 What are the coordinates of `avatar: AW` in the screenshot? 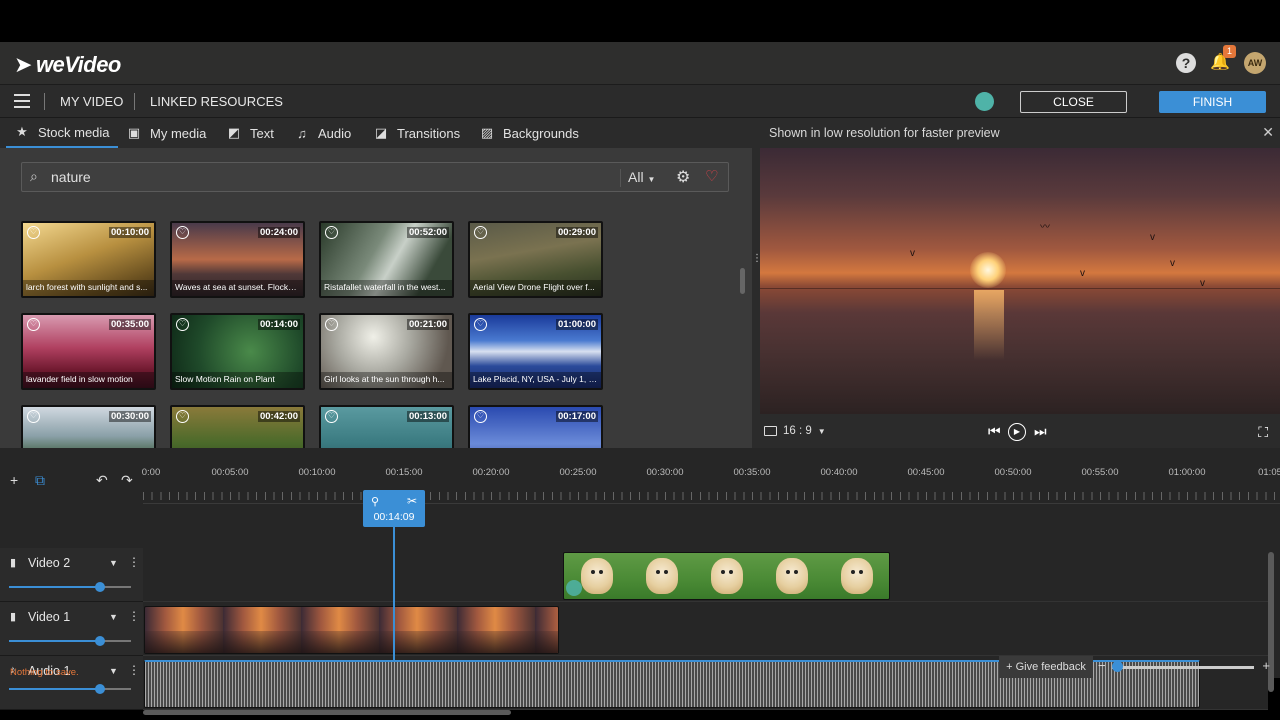 It's located at (1255, 63).